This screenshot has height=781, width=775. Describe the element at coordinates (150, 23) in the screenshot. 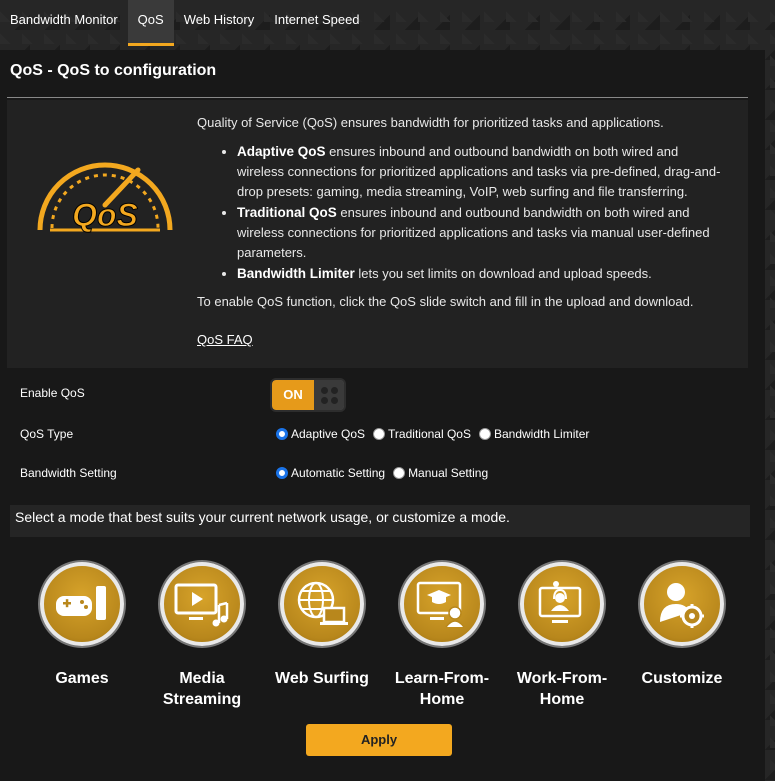

I see `tab-qos: QoS` at that location.